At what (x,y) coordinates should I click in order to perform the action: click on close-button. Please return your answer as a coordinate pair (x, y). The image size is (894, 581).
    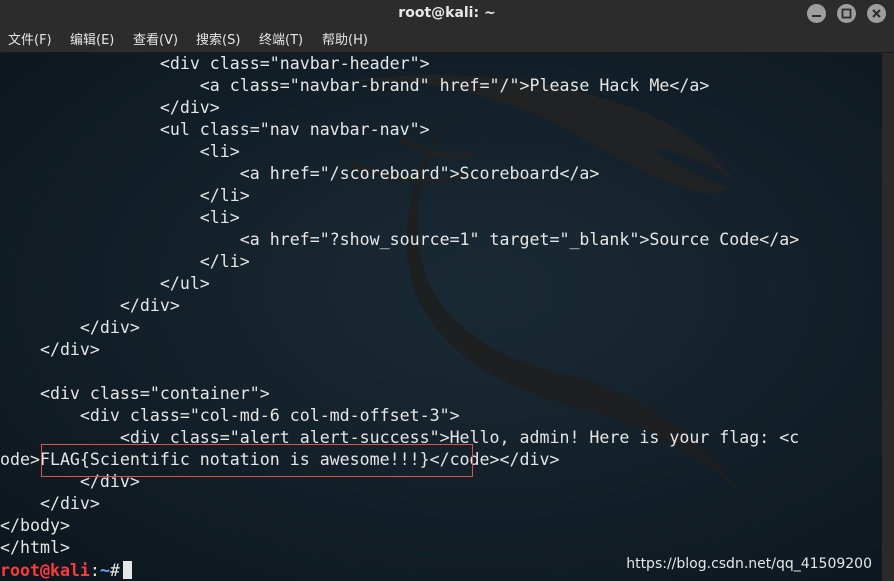
    Looking at the image, I should click on (876, 13).